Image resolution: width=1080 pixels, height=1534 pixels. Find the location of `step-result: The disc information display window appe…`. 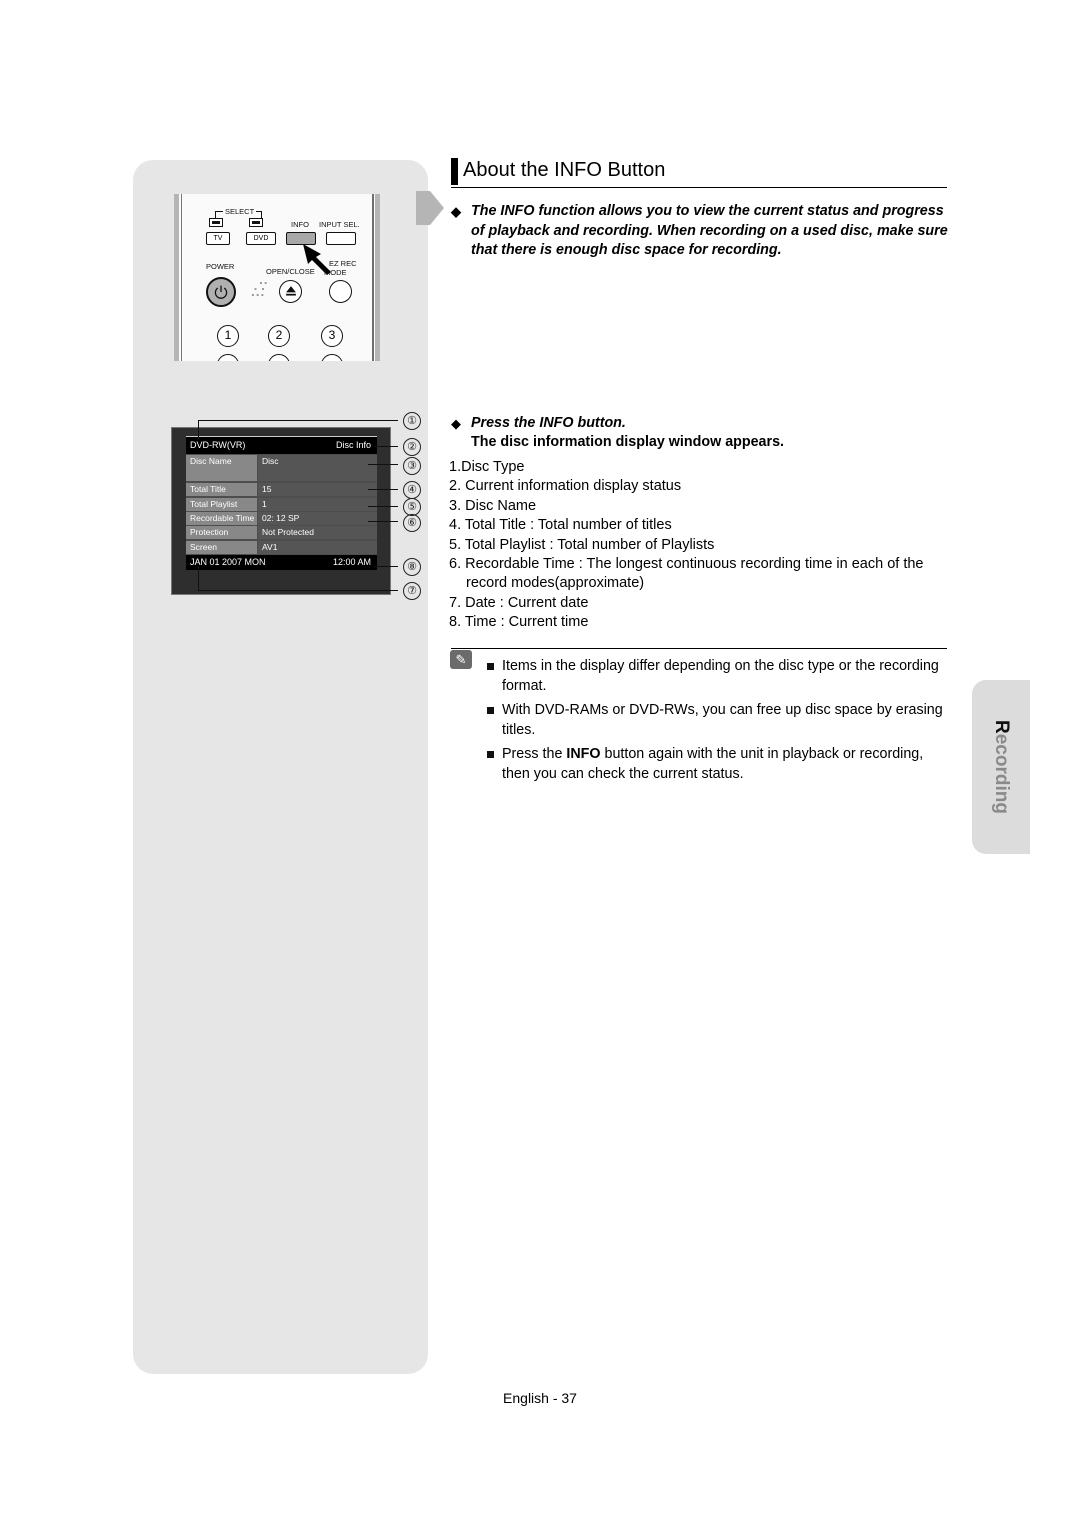

step-result: The disc information display window appe… is located at coordinates (627, 442).